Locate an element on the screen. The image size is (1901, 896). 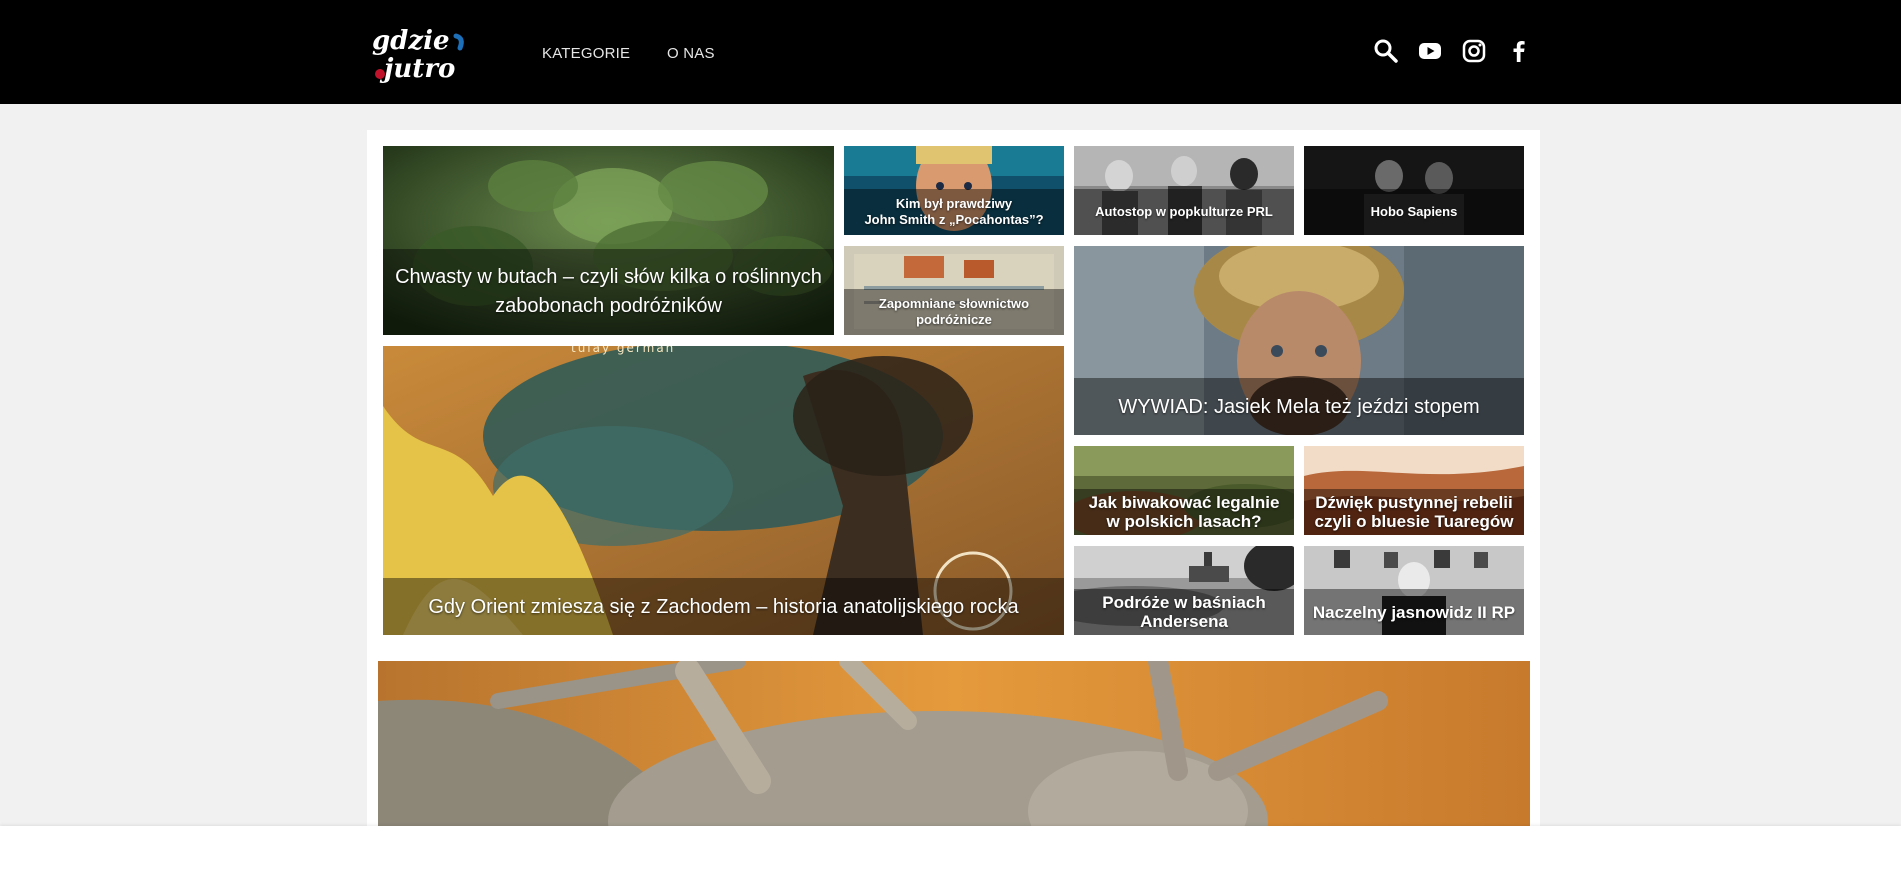
article-caption: WYWIAD: Jasiek Mela też jeździ stopem is located at coordinates (1299, 406).